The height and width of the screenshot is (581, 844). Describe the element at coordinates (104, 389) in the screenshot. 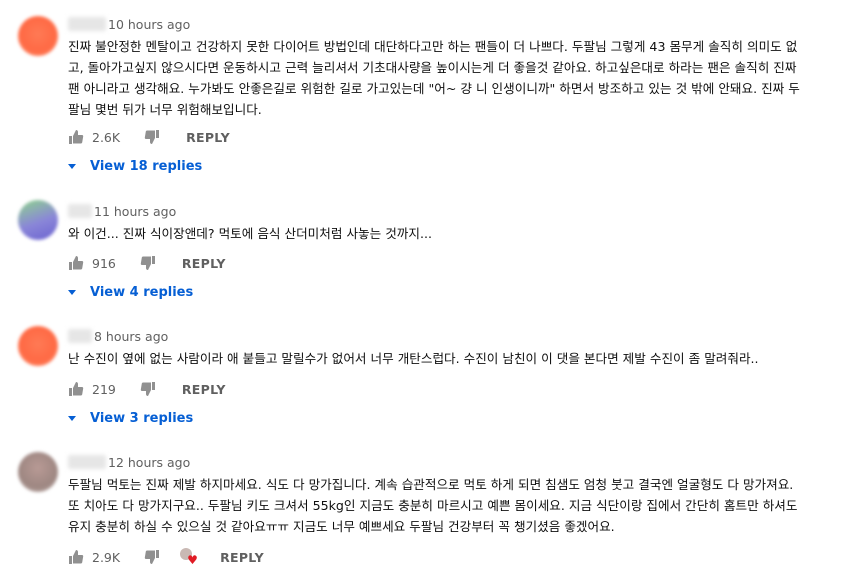

I see `like-count: 219` at that location.